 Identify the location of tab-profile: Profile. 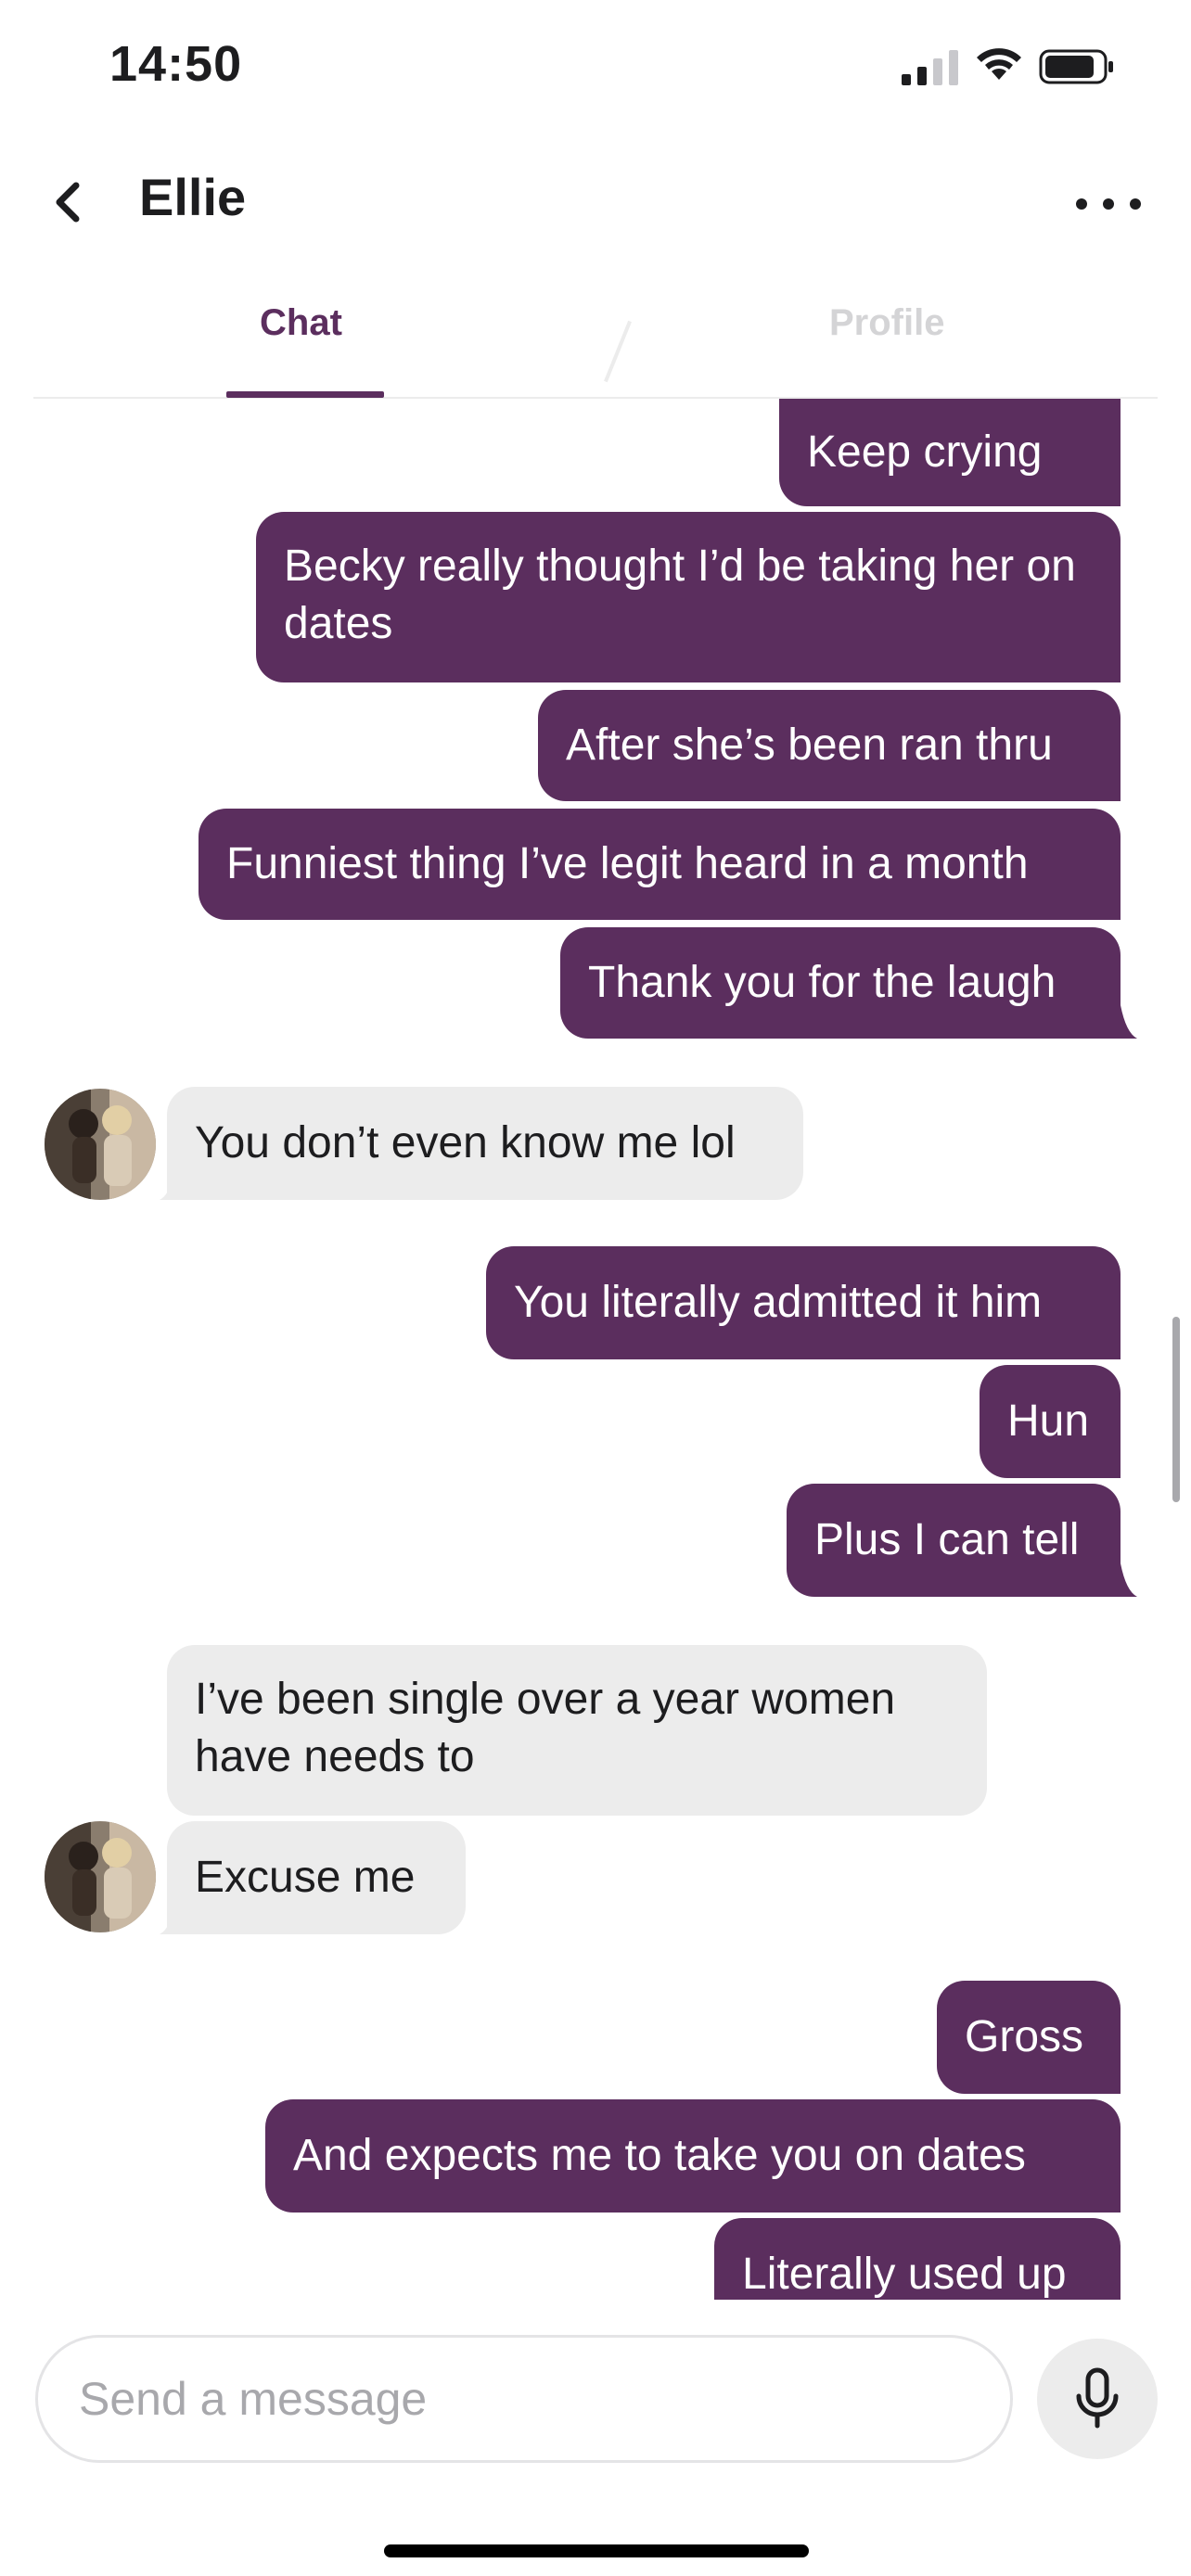
(886, 323).